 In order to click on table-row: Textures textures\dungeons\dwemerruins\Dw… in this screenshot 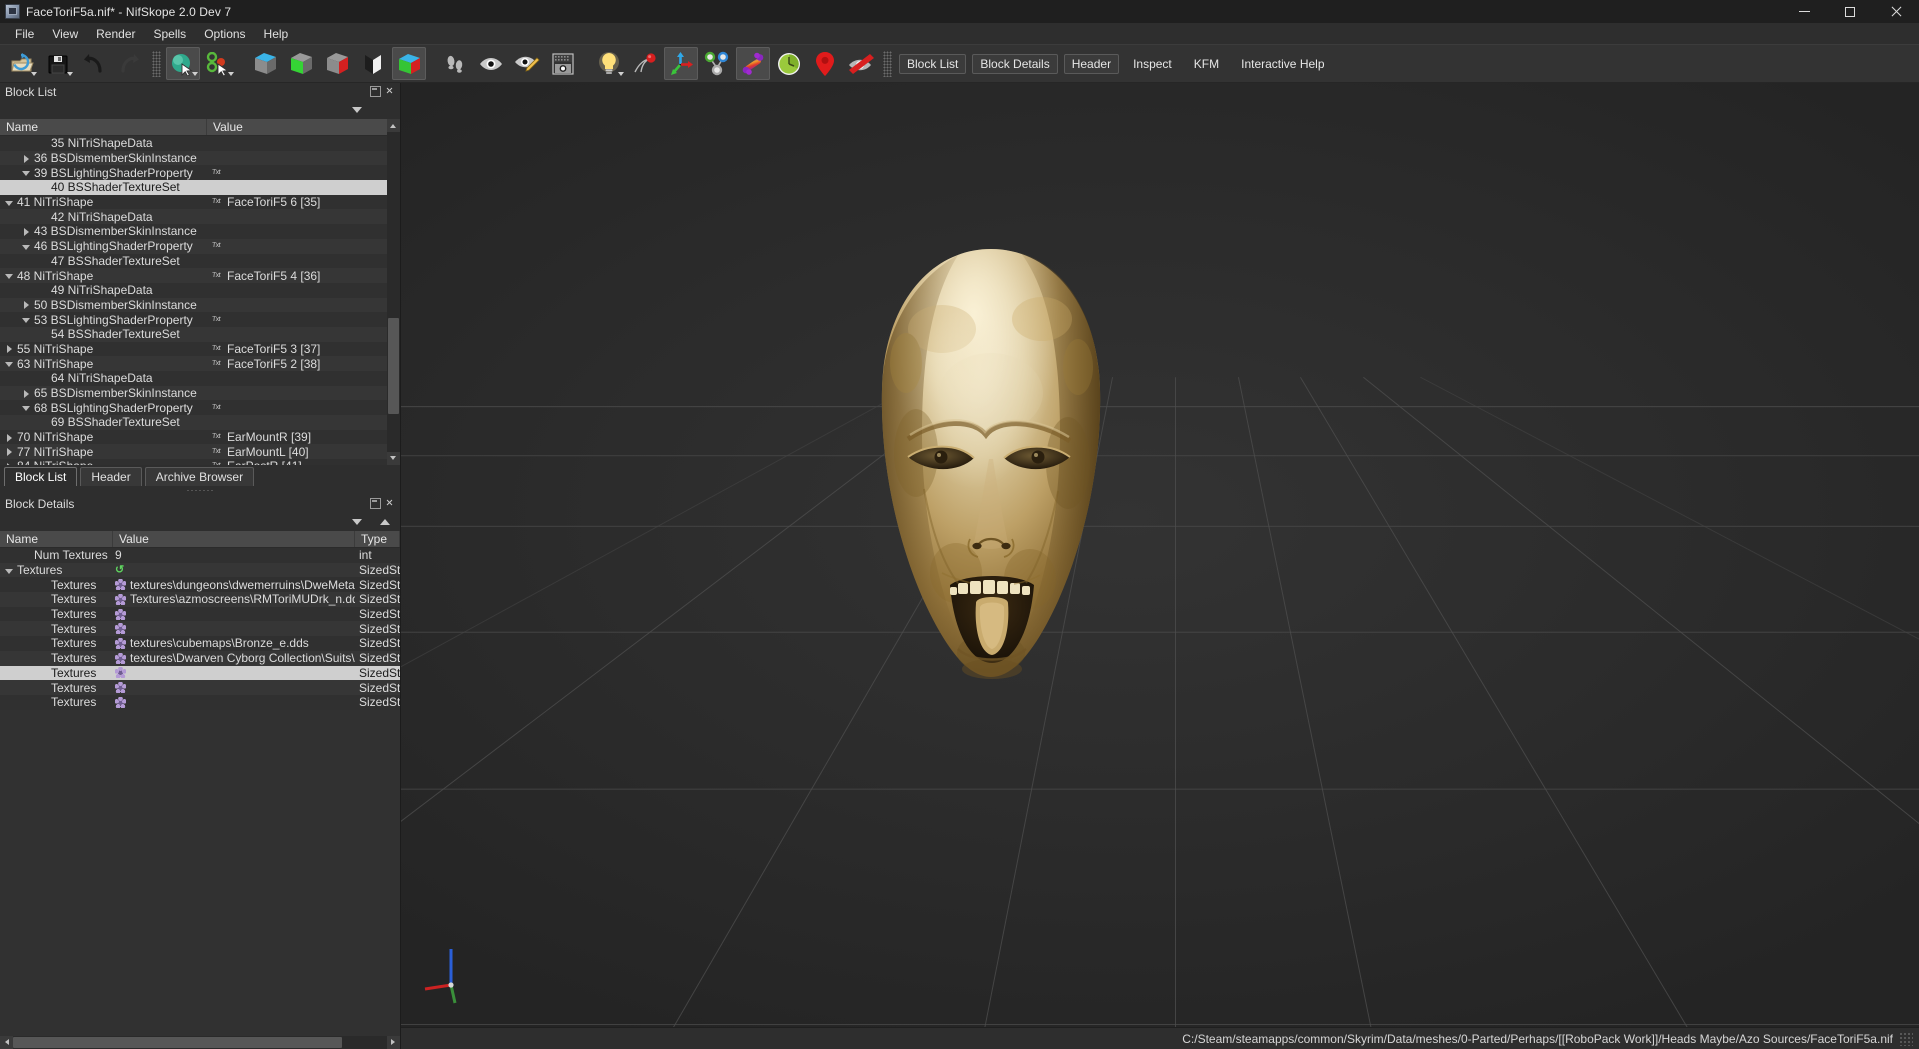, I will do `click(200, 585)`.